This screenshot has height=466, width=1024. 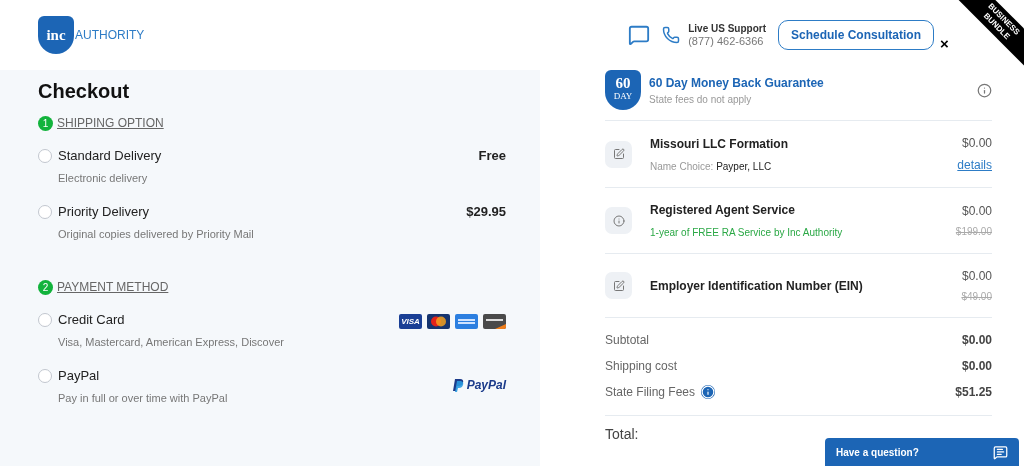 What do you see at coordinates (650, 392) in the screenshot?
I see `total-label: State Filing Fees` at bounding box center [650, 392].